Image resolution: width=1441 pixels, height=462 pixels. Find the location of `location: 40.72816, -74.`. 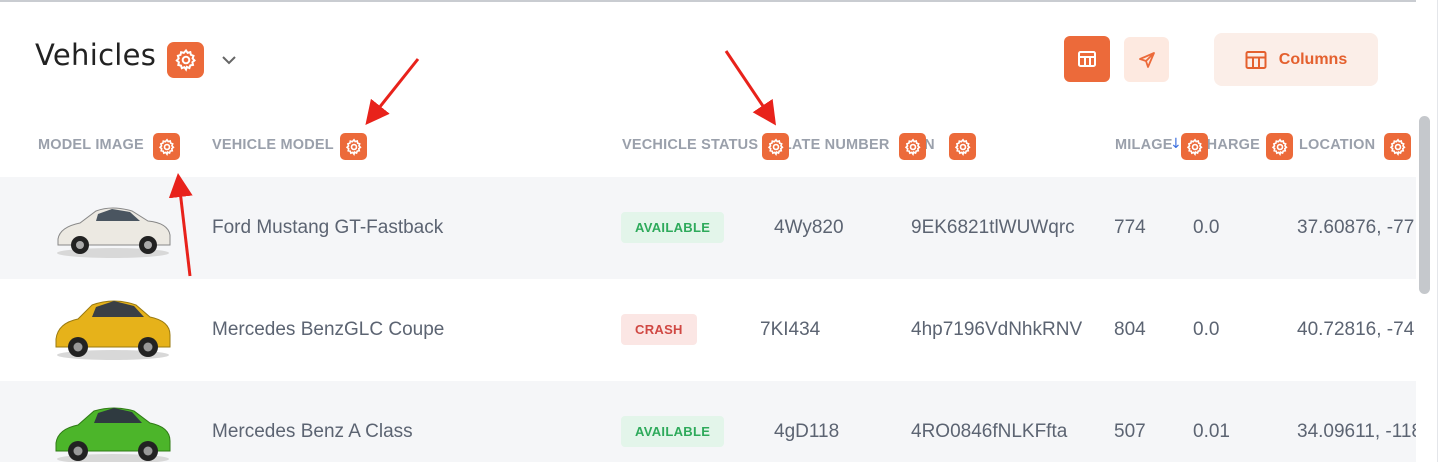

location: 40.72816, -74. is located at coordinates (1358, 329).